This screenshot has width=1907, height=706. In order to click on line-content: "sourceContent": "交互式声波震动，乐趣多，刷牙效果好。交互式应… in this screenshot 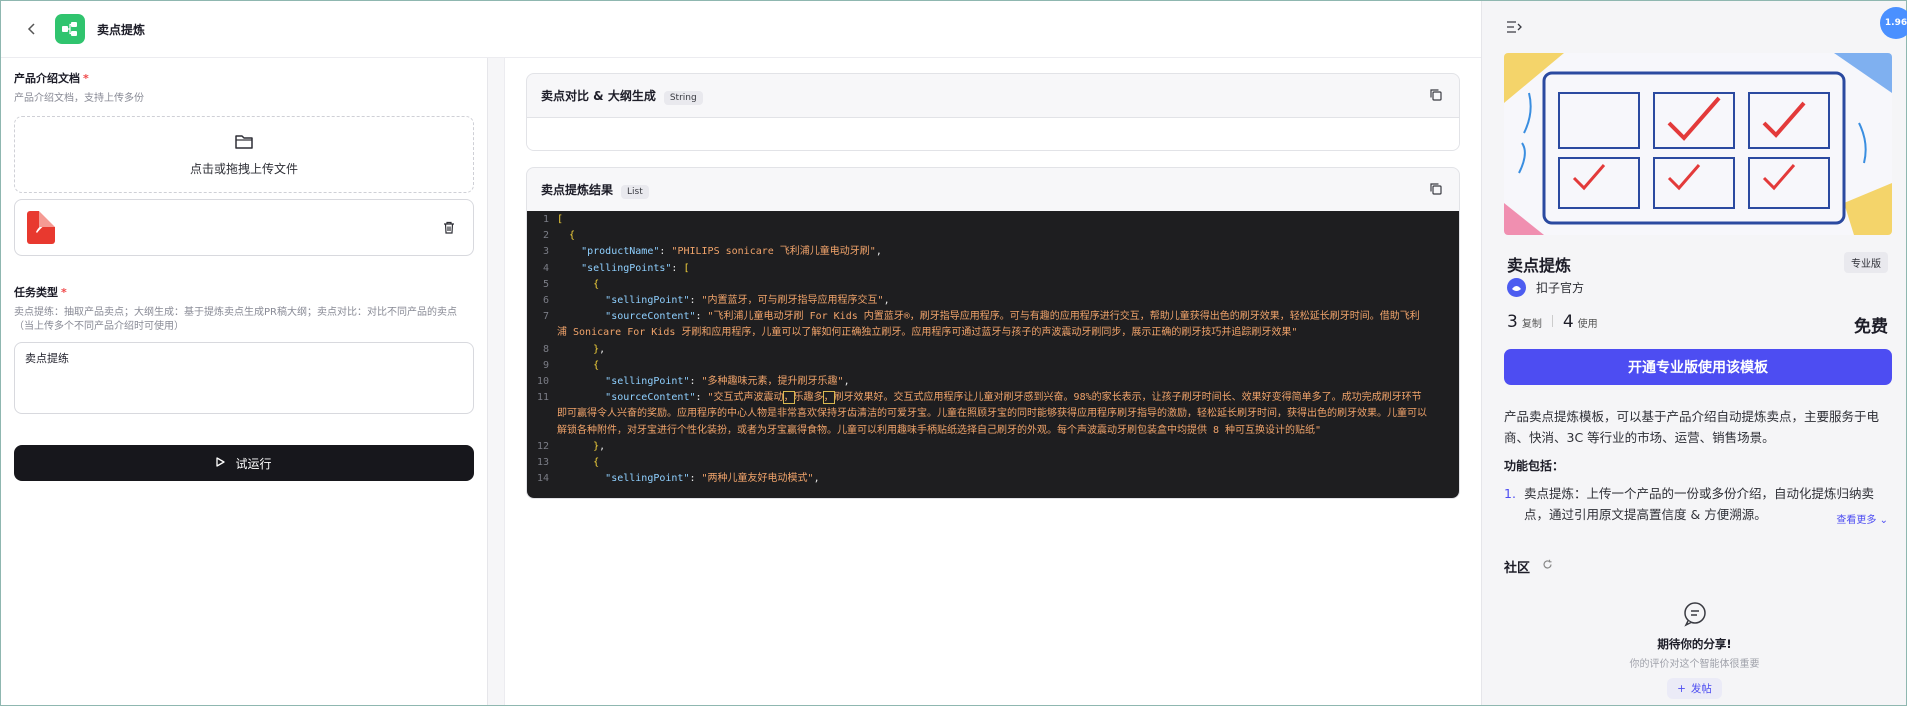, I will do `click(992, 413)`.